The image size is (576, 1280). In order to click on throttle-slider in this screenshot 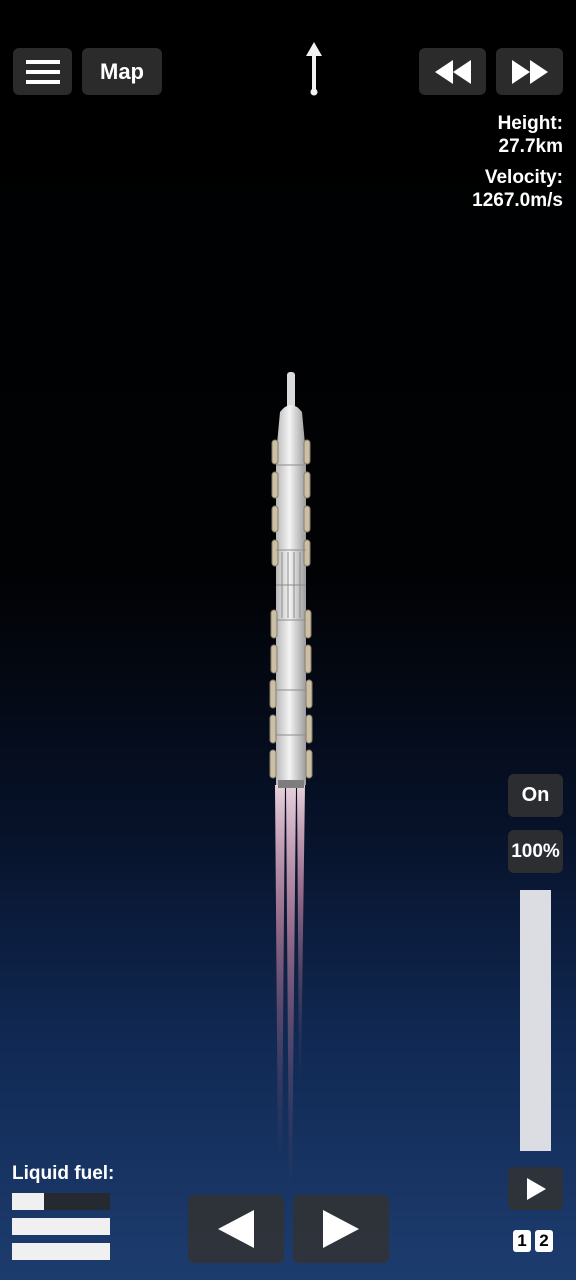, I will do `click(535, 1020)`.